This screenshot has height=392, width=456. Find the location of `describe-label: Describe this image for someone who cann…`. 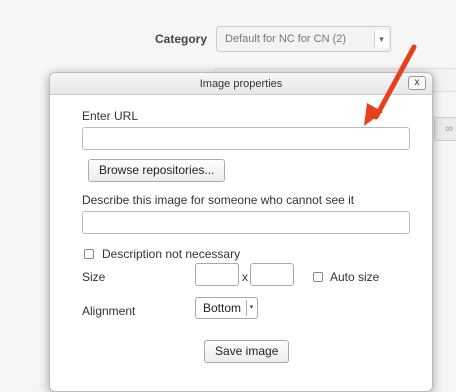

describe-label: Describe this image for someone who cann… is located at coordinates (218, 200).